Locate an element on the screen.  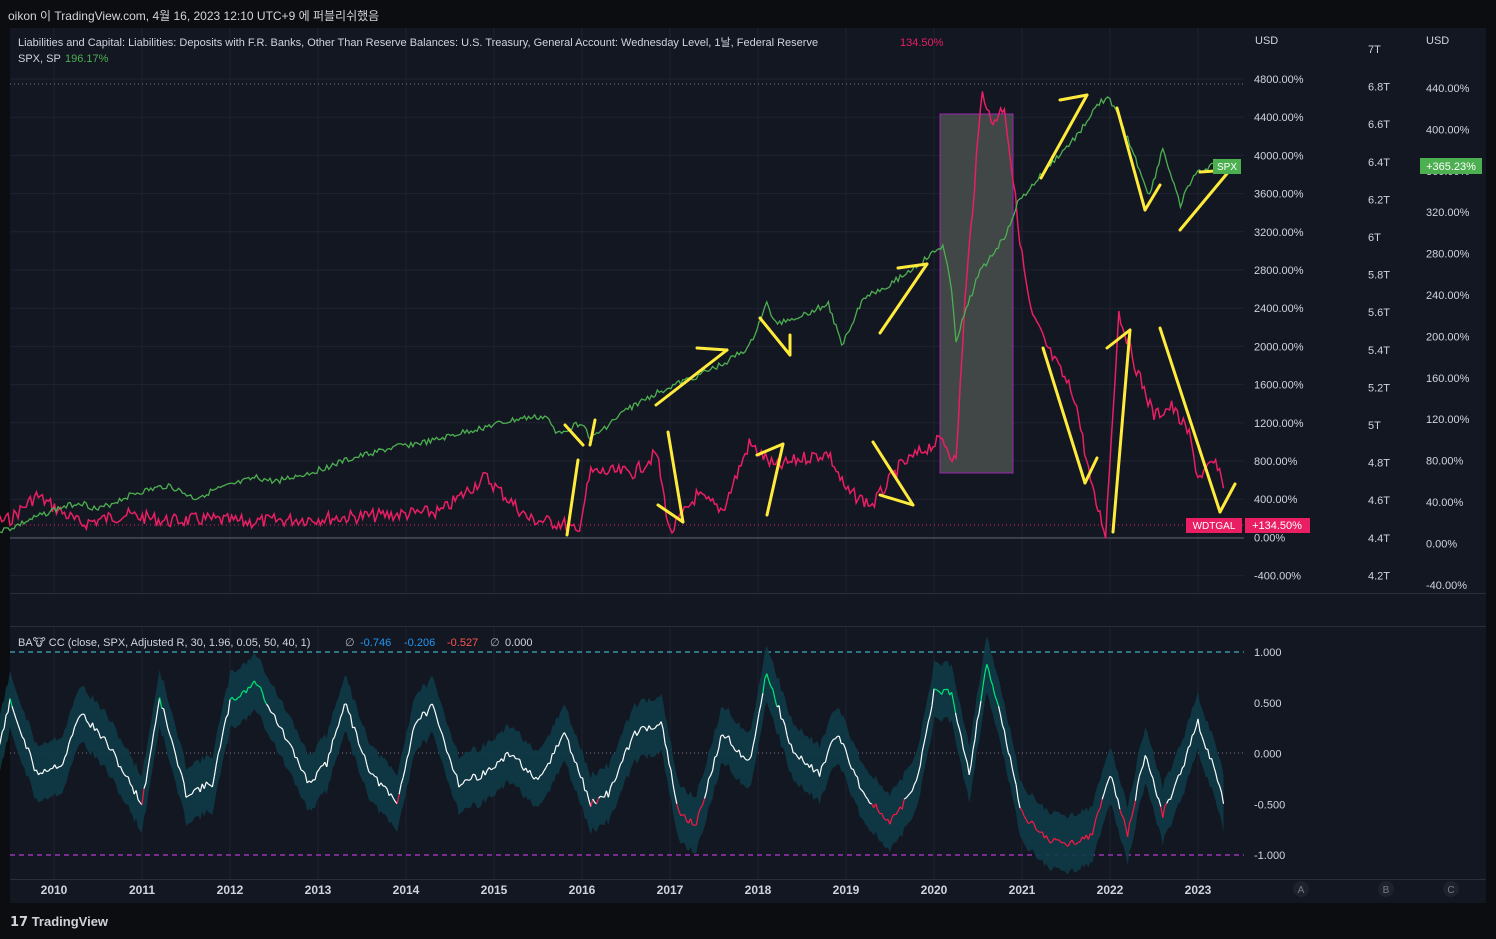
right-axis-tick: 400.00% is located at coordinates (1448, 130).